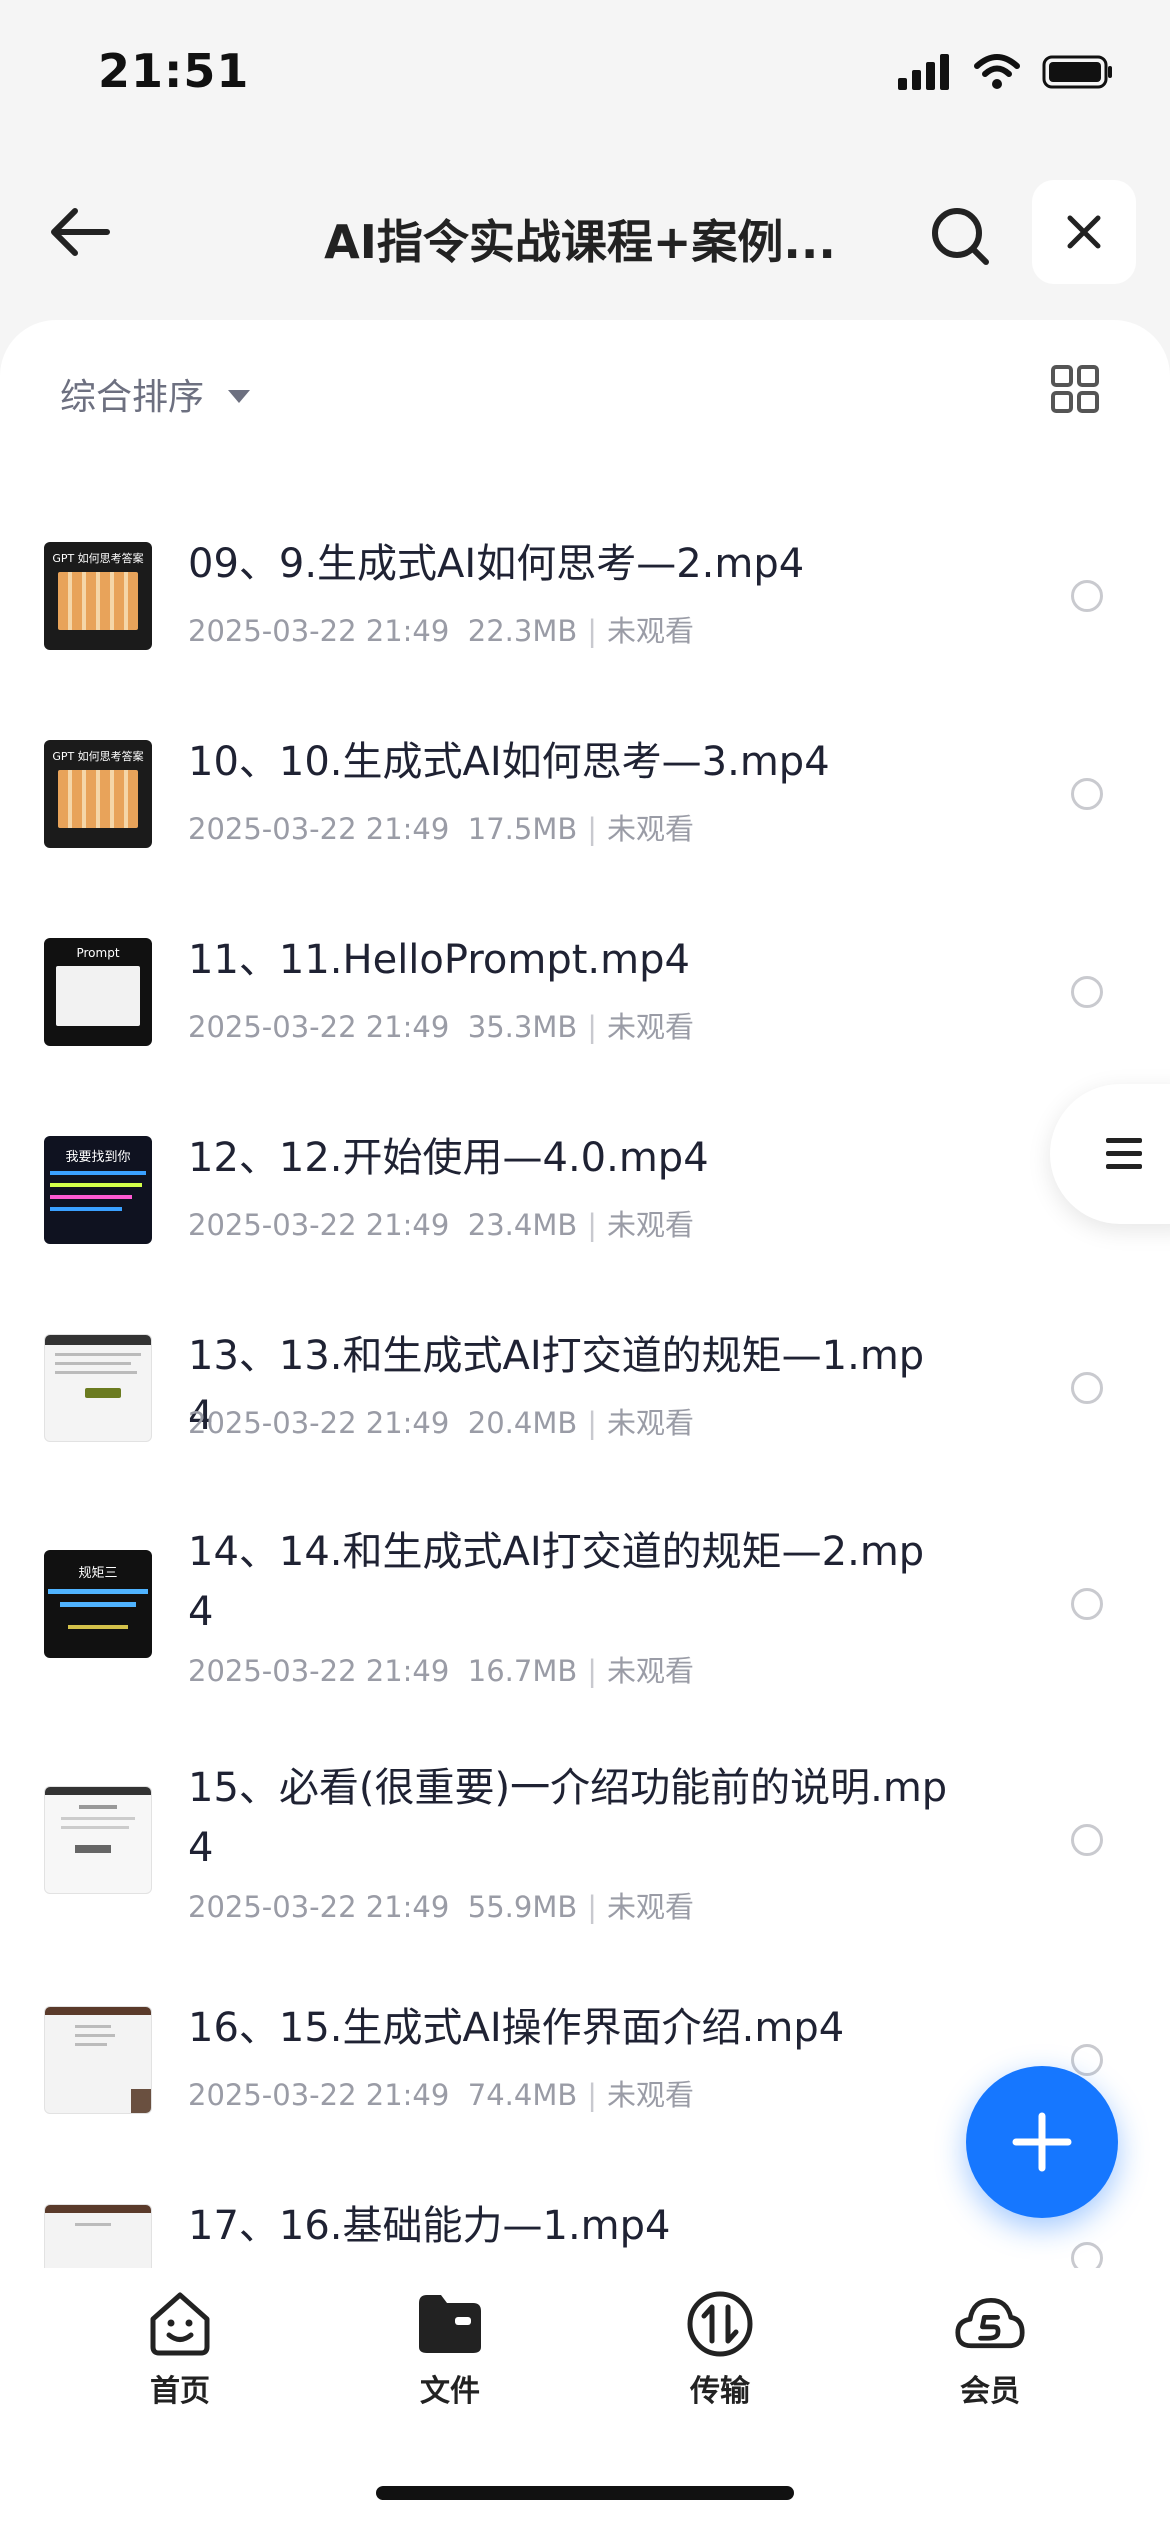 The height and width of the screenshot is (2532, 1170). What do you see at coordinates (509, 762) in the screenshot?
I see `file-name: 10、10.生成式AI如何思考—3.mp4` at bounding box center [509, 762].